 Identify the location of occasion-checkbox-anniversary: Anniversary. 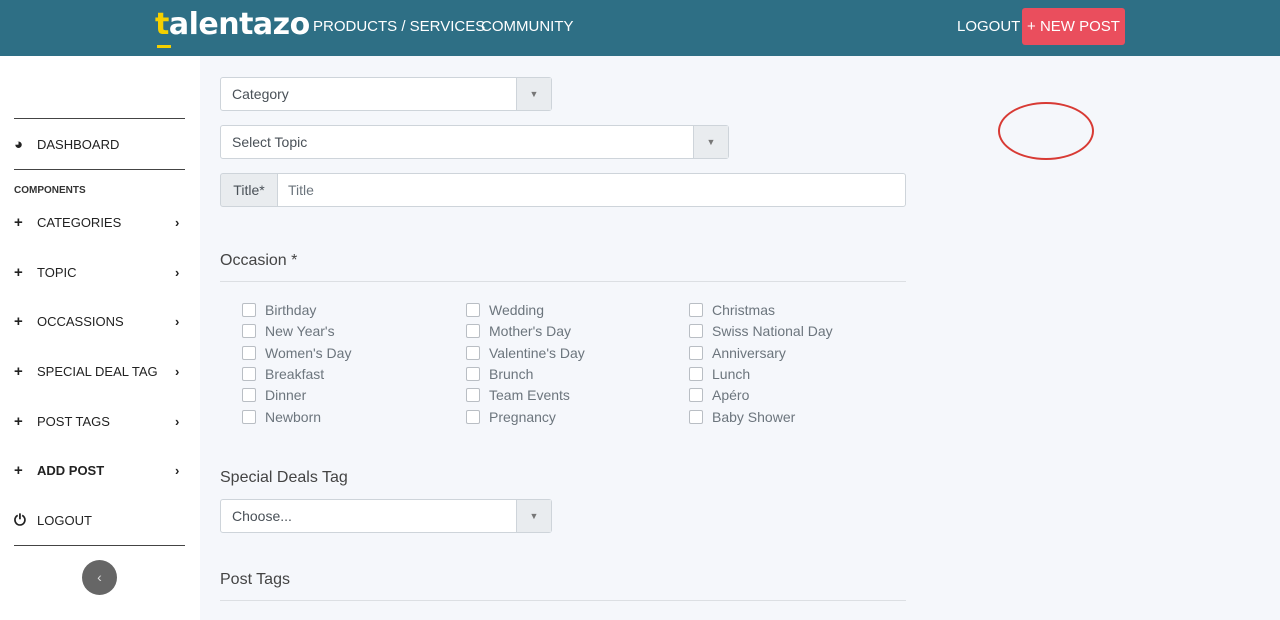
(737, 353).